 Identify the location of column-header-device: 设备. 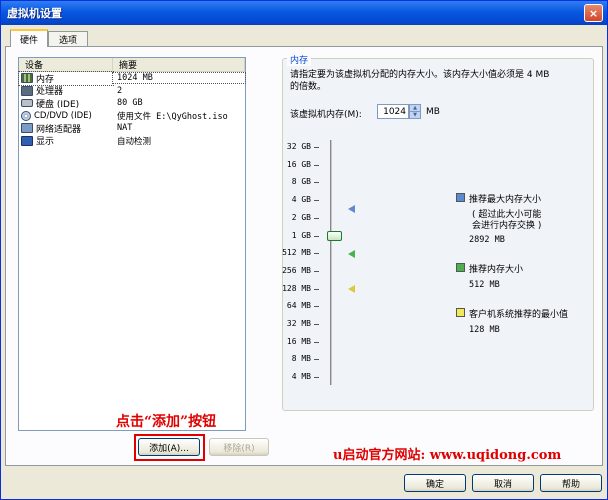
(66, 64).